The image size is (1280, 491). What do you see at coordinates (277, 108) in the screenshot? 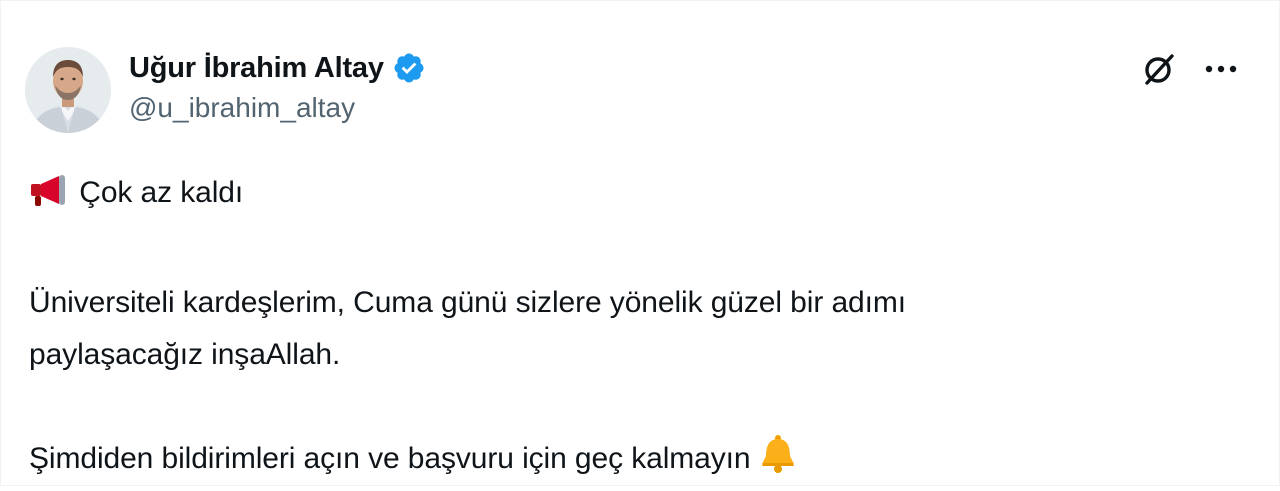
I see `user-handle: @u_ibrahim_altay` at bounding box center [277, 108].